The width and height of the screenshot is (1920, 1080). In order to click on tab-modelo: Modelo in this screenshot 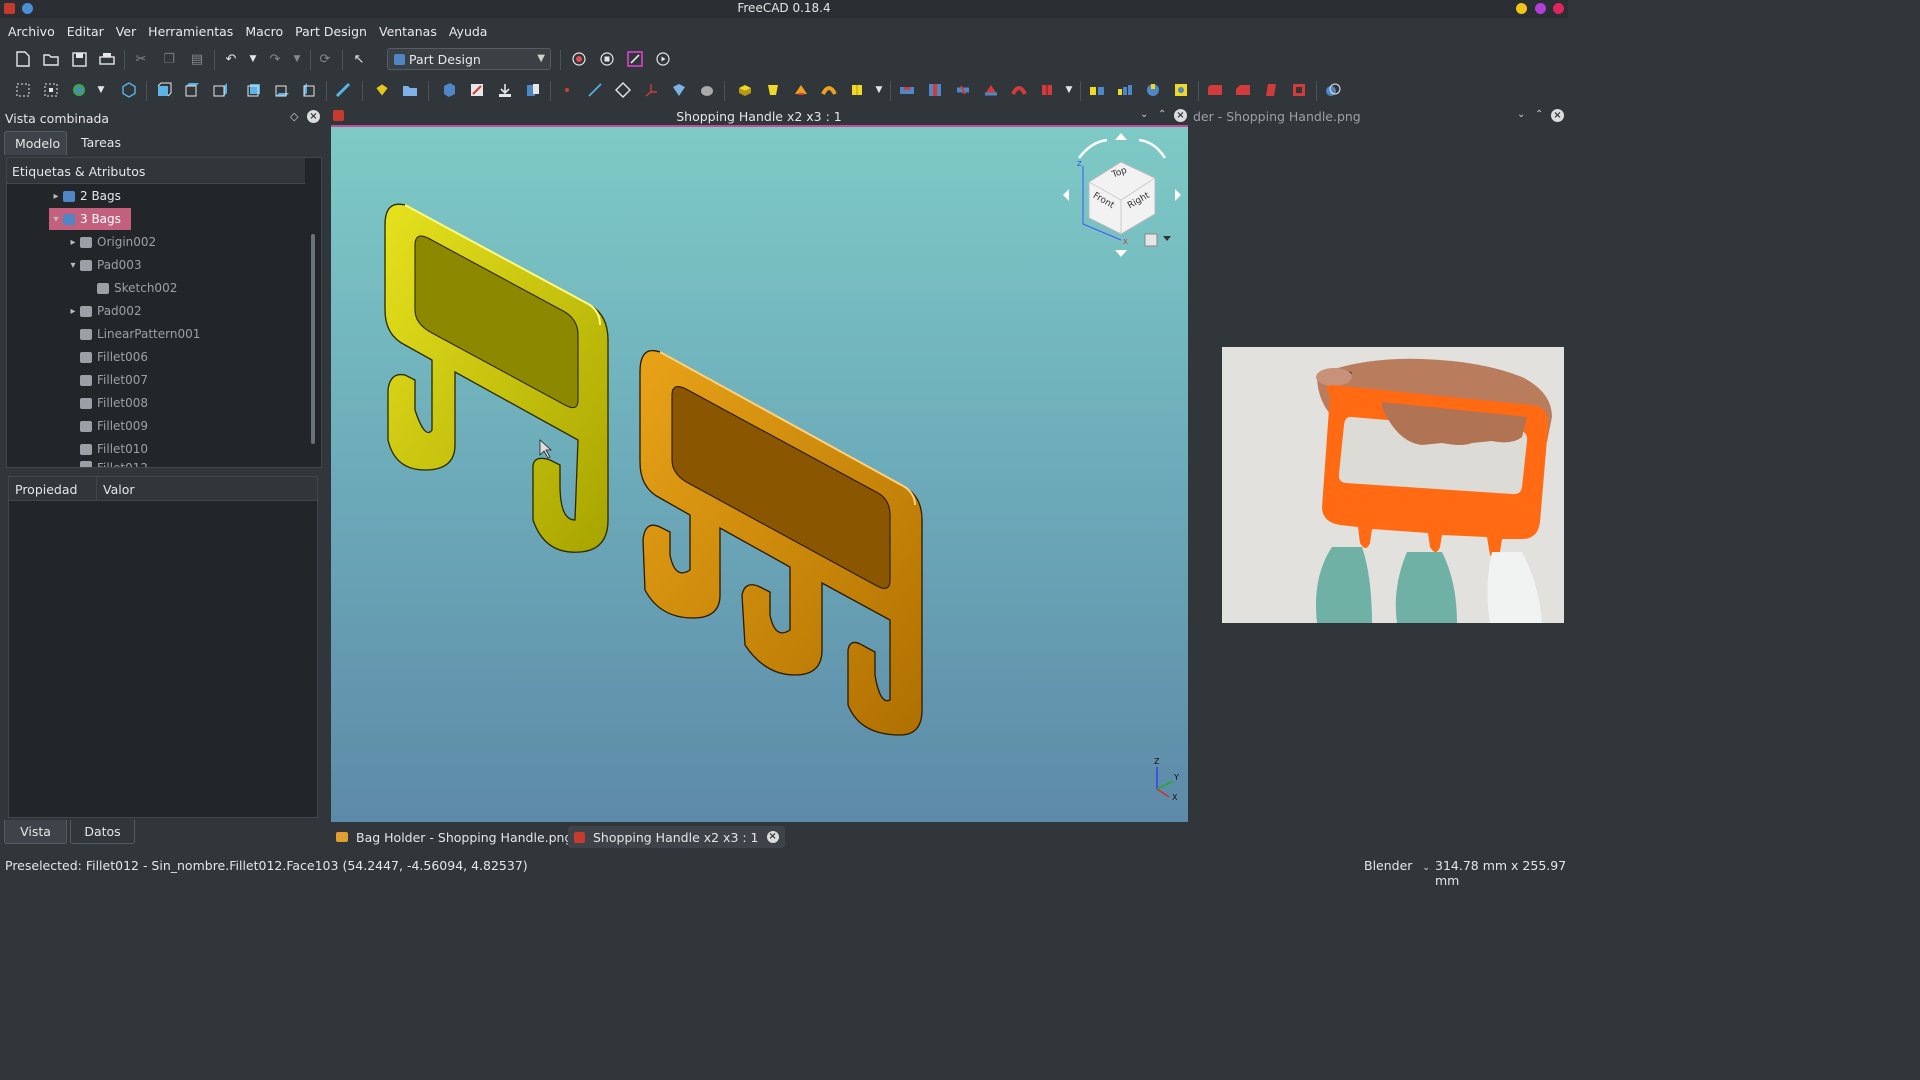, I will do `click(35, 143)`.